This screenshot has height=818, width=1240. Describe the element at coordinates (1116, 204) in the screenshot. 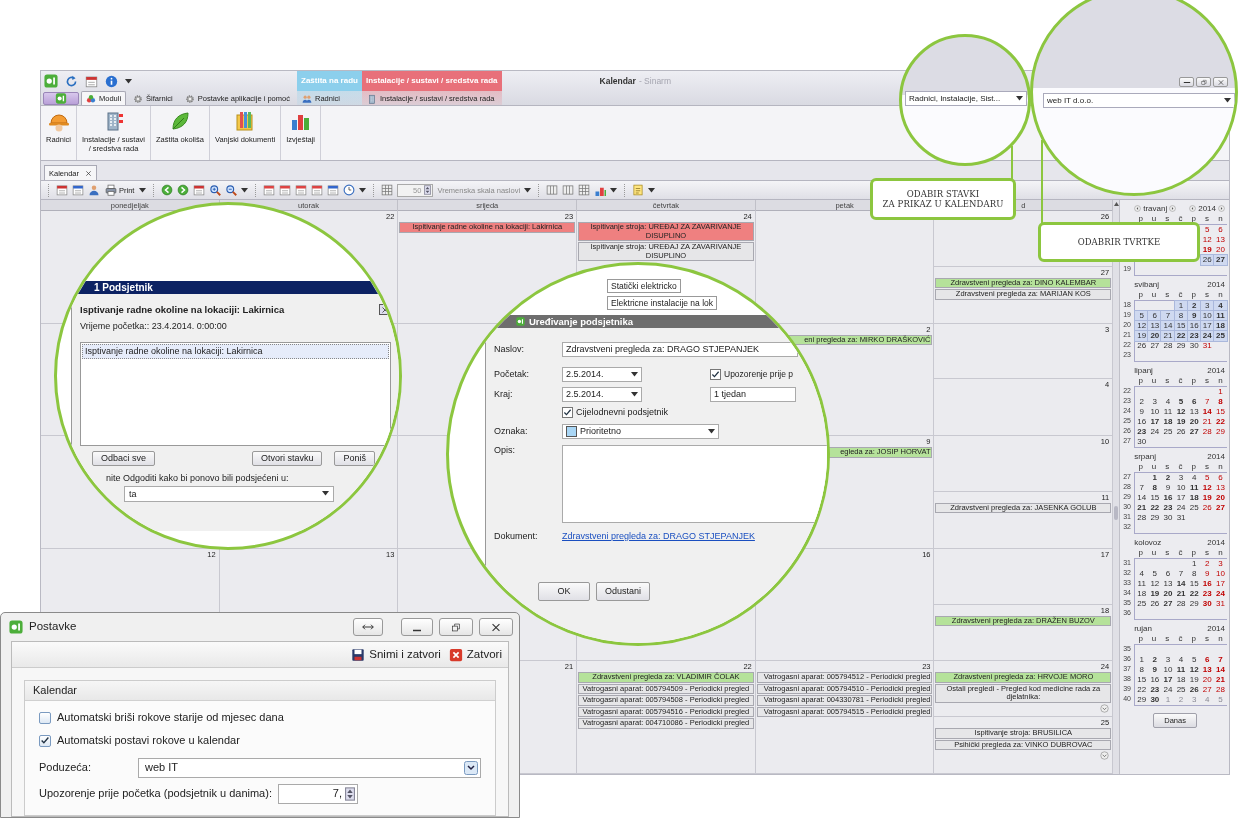

I see `scroll-up-icon` at that location.